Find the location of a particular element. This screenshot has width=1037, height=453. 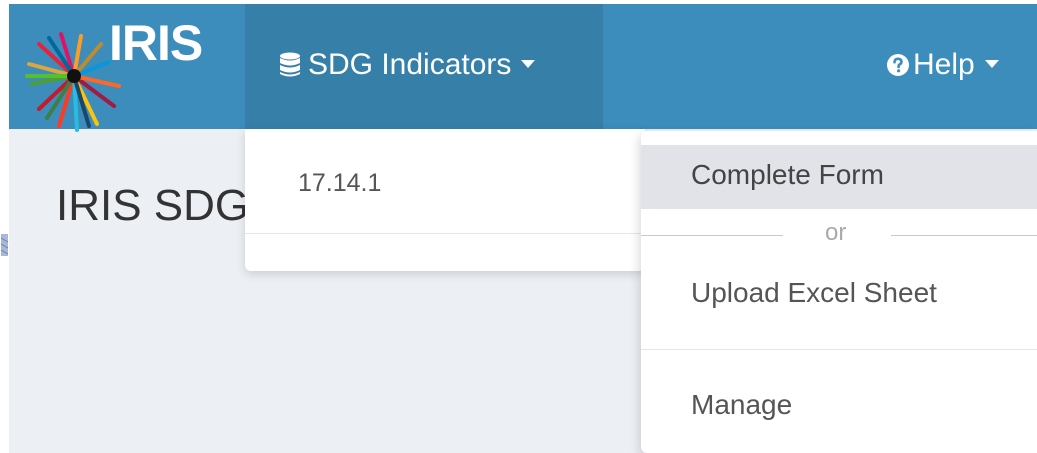

or-divider: or is located at coordinates (839, 235).